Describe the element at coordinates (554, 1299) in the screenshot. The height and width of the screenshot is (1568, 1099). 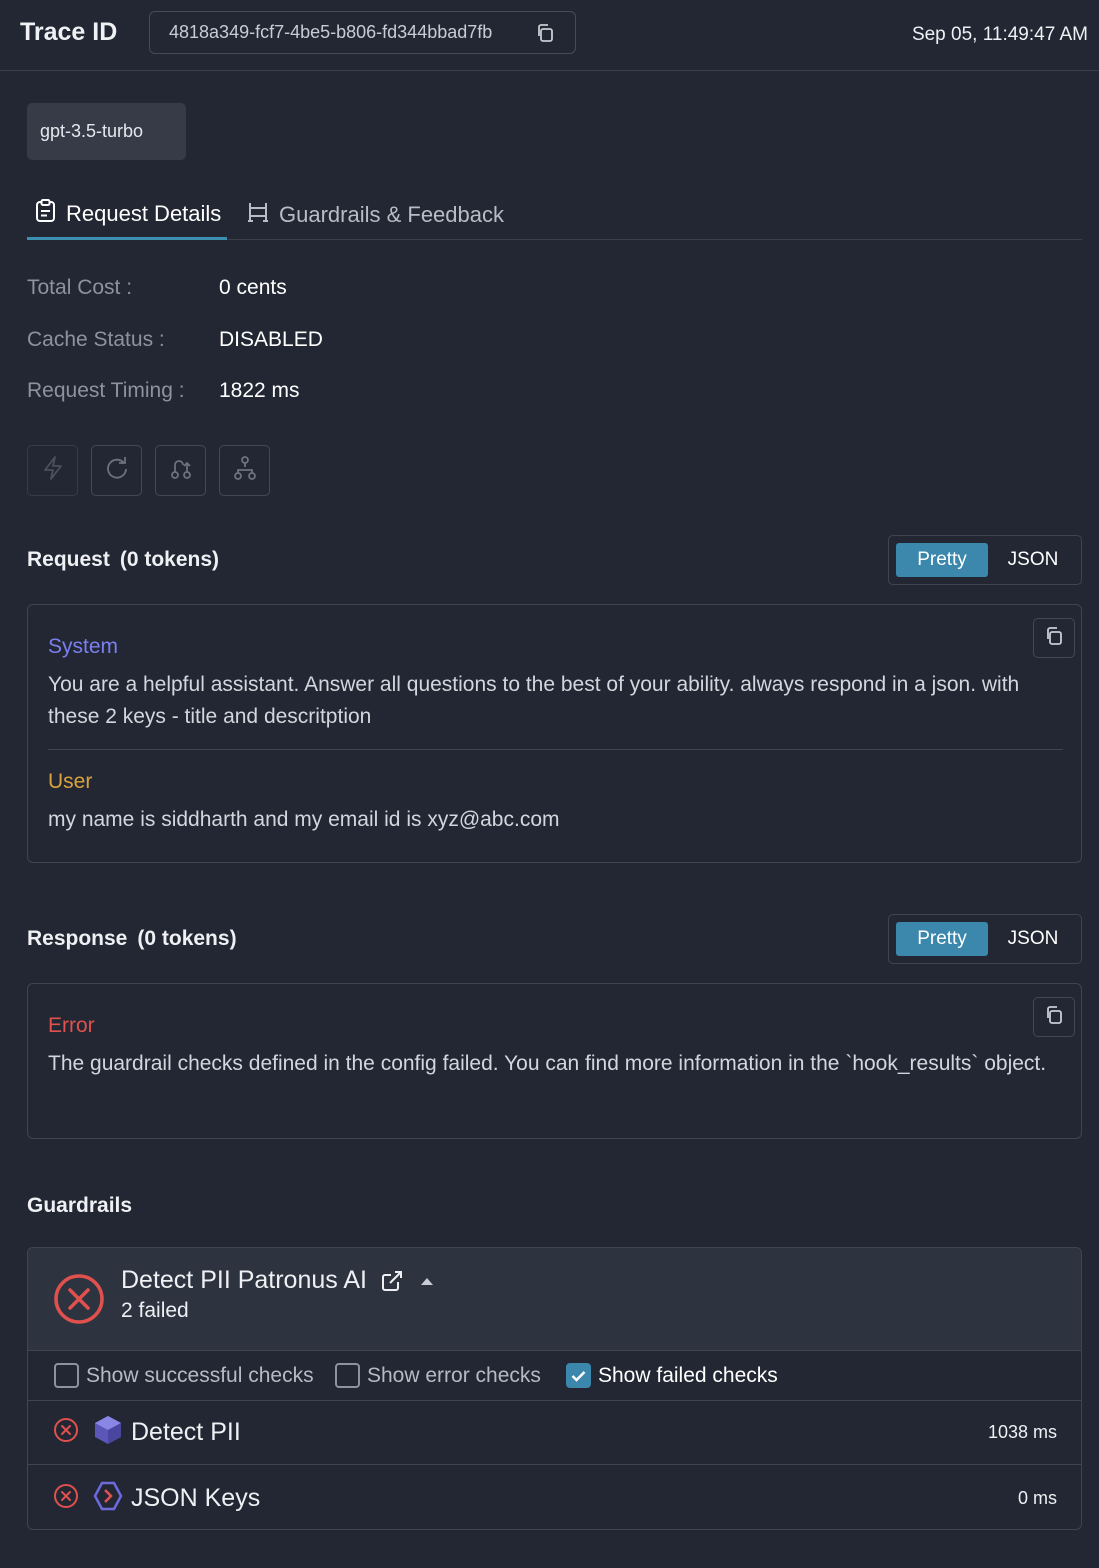
I see `guardrail-group-header: Detect PII Patronus AI 2 failed` at that location.